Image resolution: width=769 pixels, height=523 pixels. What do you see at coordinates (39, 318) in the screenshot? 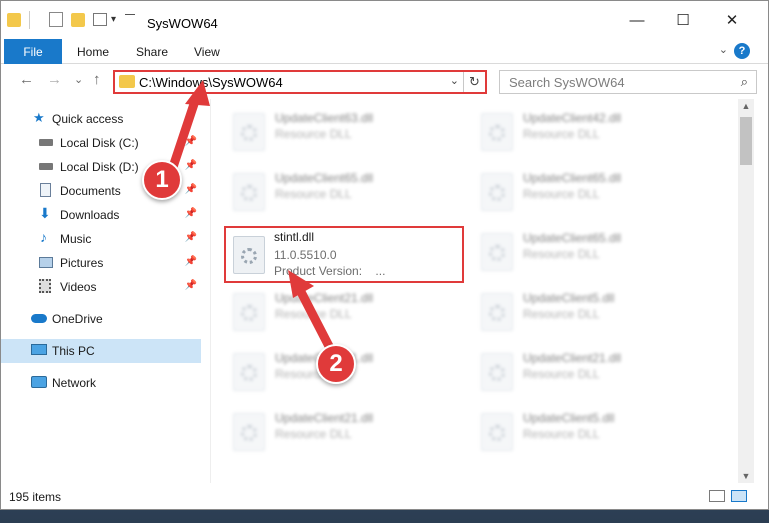
I see `cloud-icon` at bounding box center [39, 318].